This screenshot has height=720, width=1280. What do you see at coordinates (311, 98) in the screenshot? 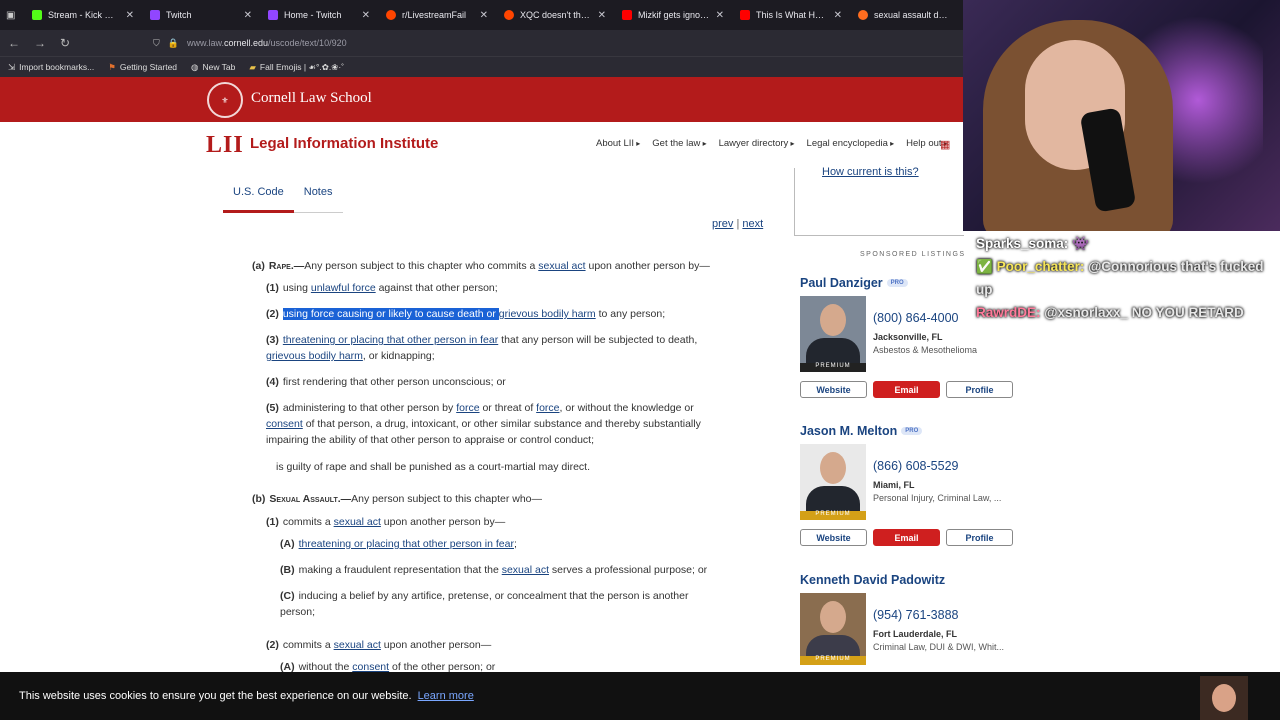
I see `cornell-law-school-title: Cornell Law School` at bounding box center [311, 98].